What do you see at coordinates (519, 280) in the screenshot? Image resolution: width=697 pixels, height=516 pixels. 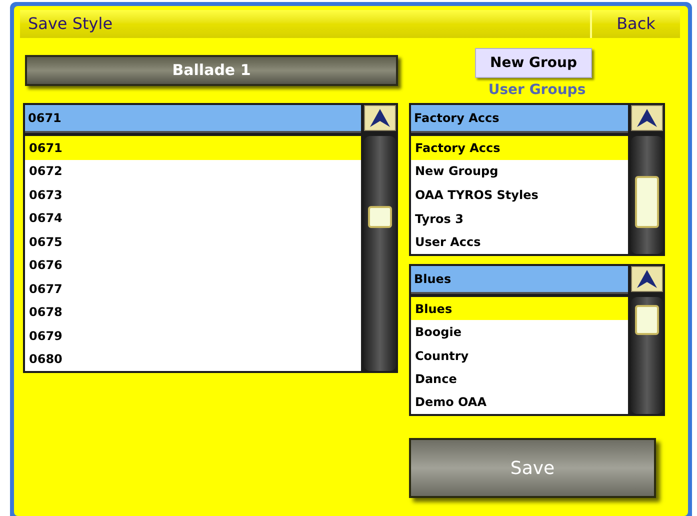 I see `selection-field: Blues` at bounding box center [519, 280].